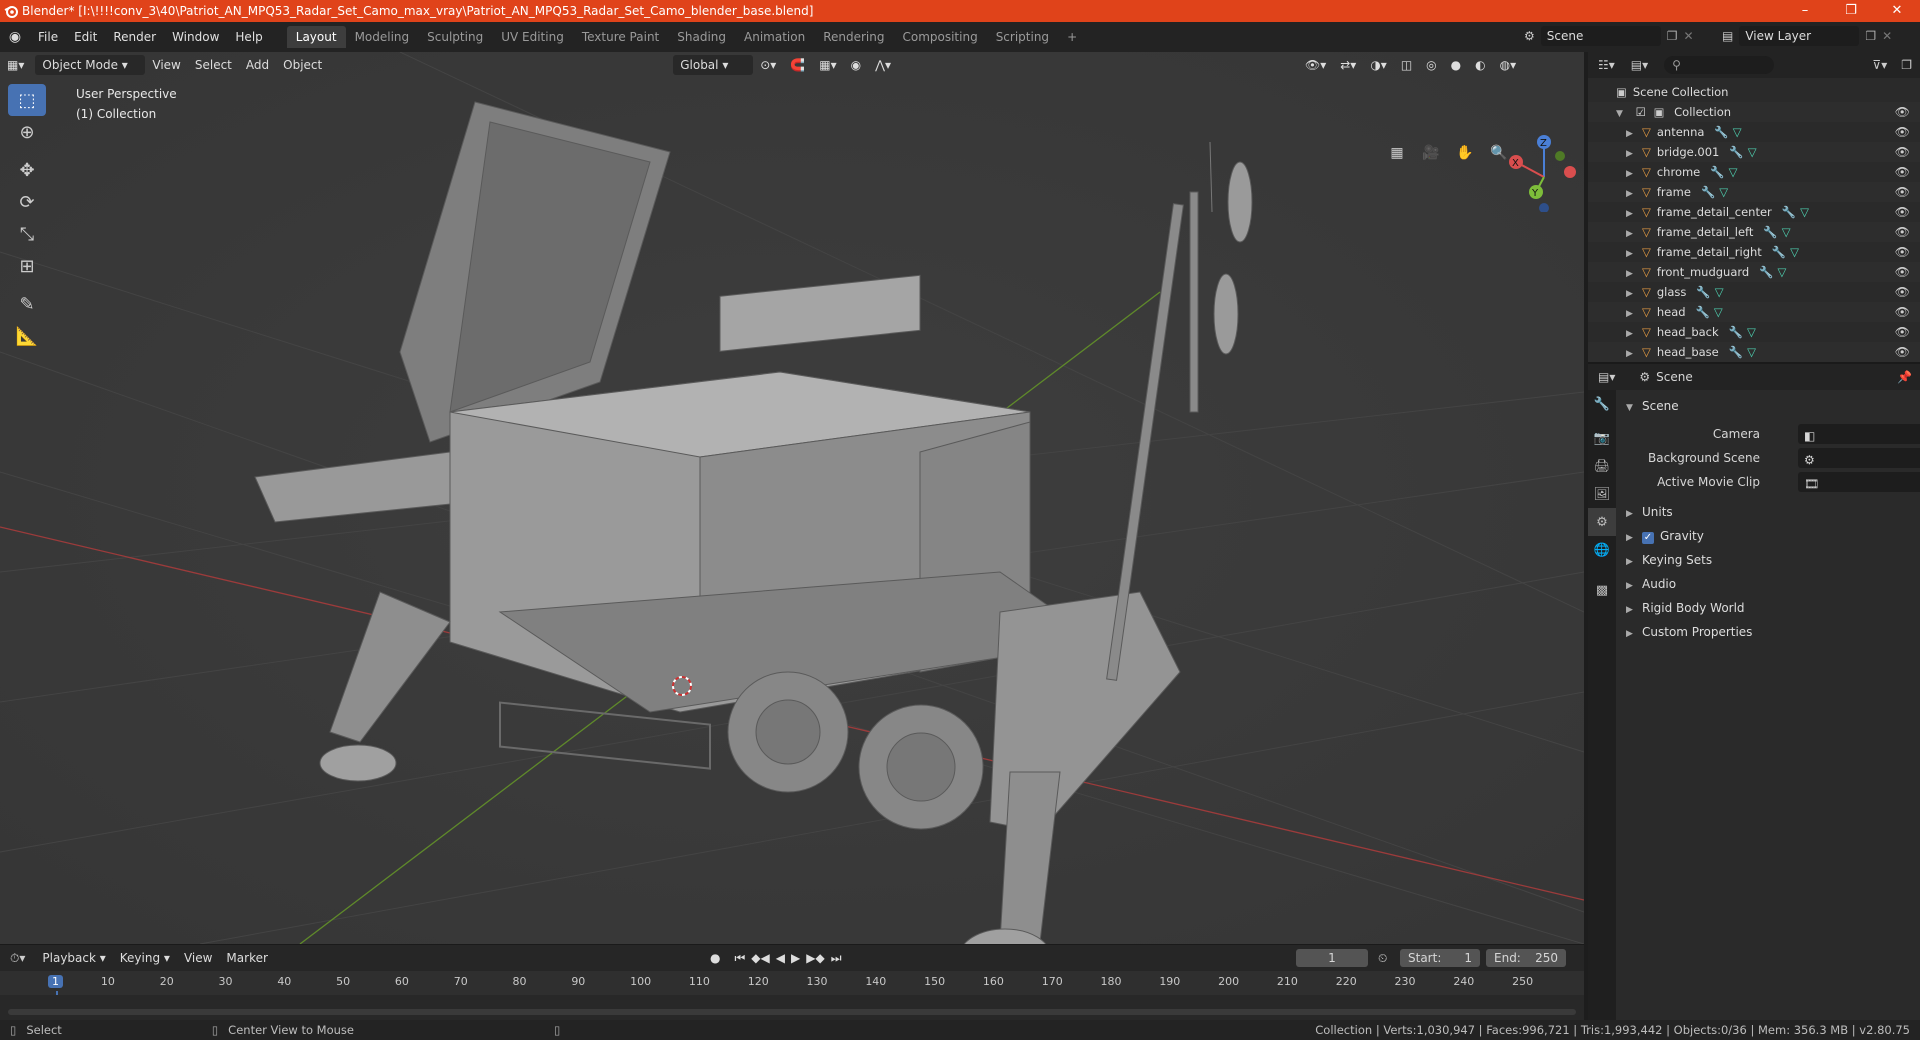 The width and height of the screenshot is (1920, 1040). Describe the element at coordinates (1508, 65) in the screenshot. I see `shading-rendered-icon: ◍▾` at that location.